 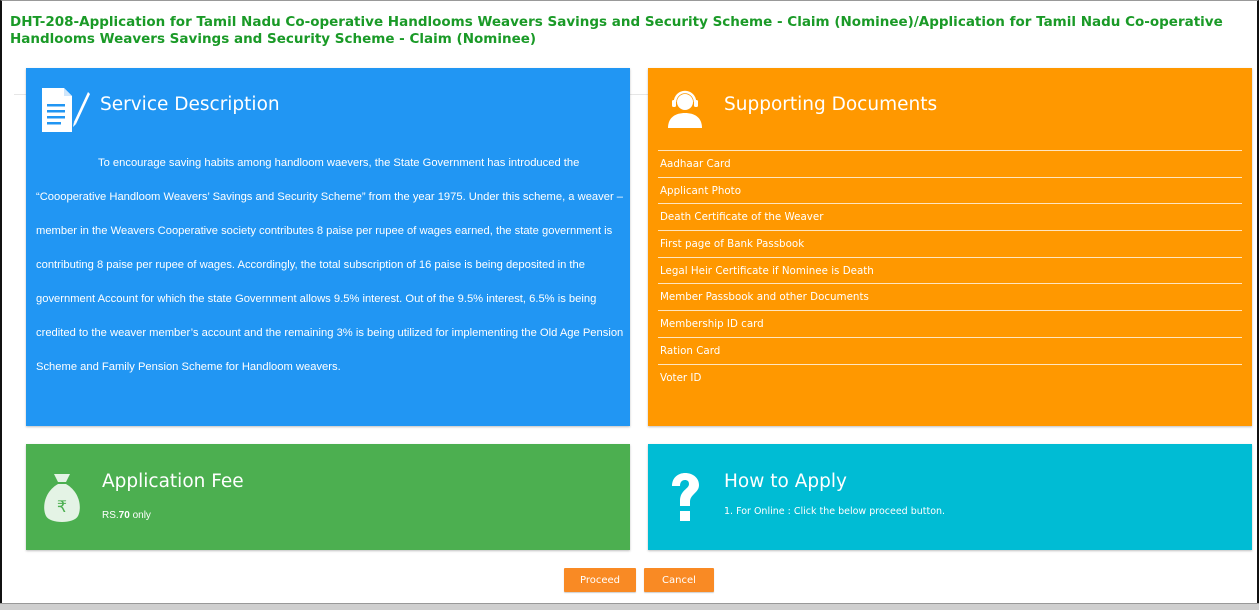 What do you see at coordinates (679, 580) in the screenshot?
I see `cancel-button: Cancel` at bounding box center [679, 580].